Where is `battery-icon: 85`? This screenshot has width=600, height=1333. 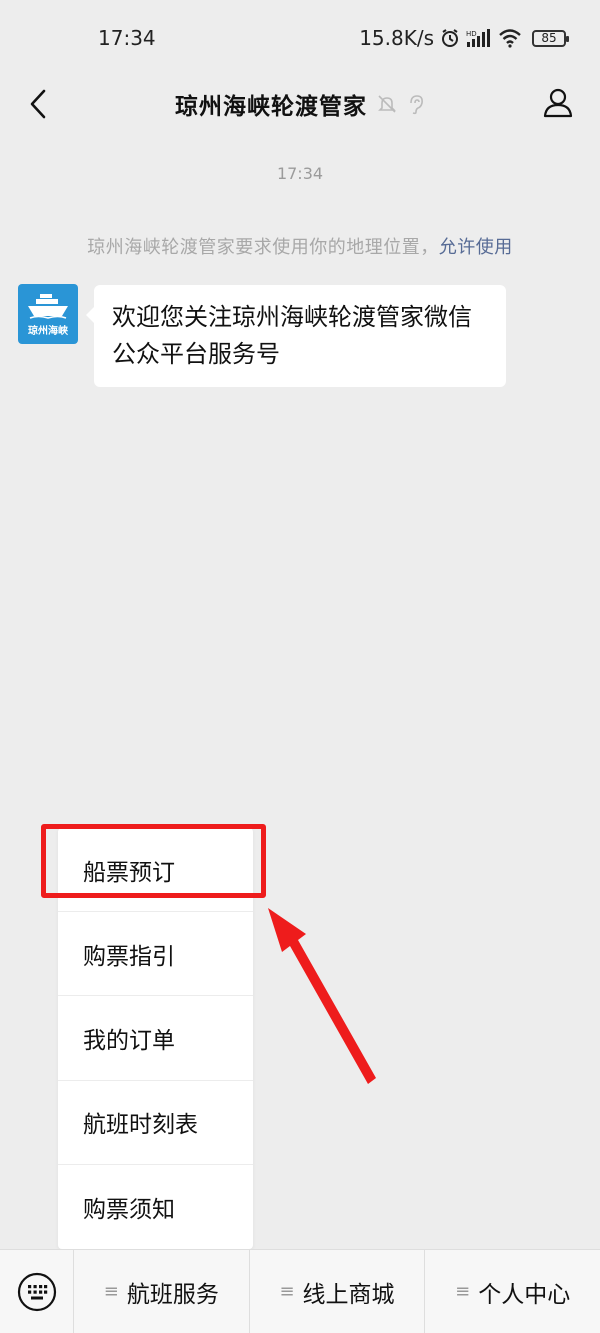 battery-icon: 85 is located at coordinates (550, 38).